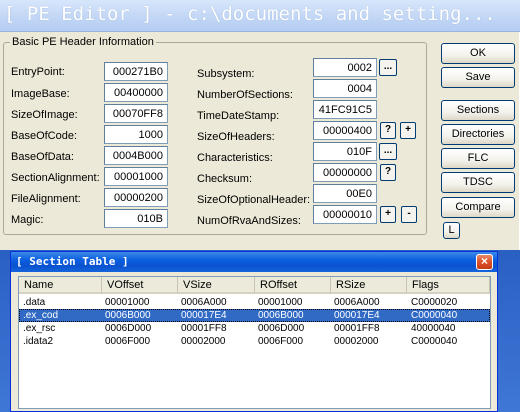 The image size is (520, 412). What do you see at coordinates (128, 315) in the screenshot?
I see `cell-voffset: 0006B000` at bounding box center [128, 315].